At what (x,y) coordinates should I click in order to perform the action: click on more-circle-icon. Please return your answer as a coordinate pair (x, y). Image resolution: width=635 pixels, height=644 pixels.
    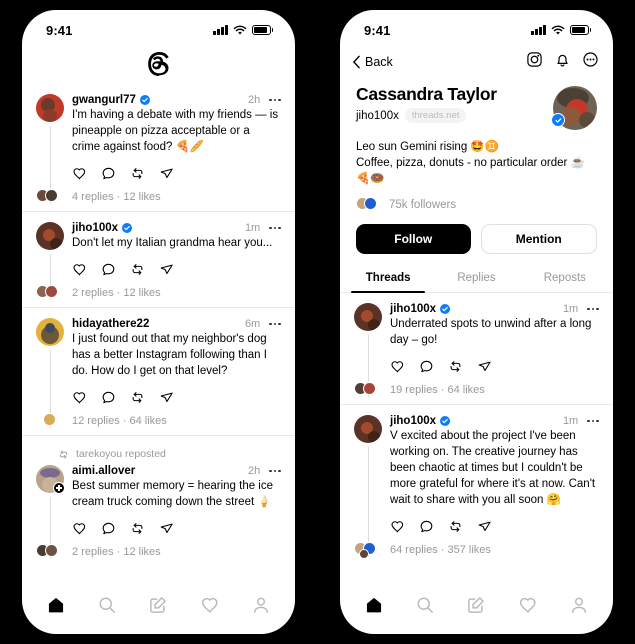
    Looking at the image, I should click on (590, 62).